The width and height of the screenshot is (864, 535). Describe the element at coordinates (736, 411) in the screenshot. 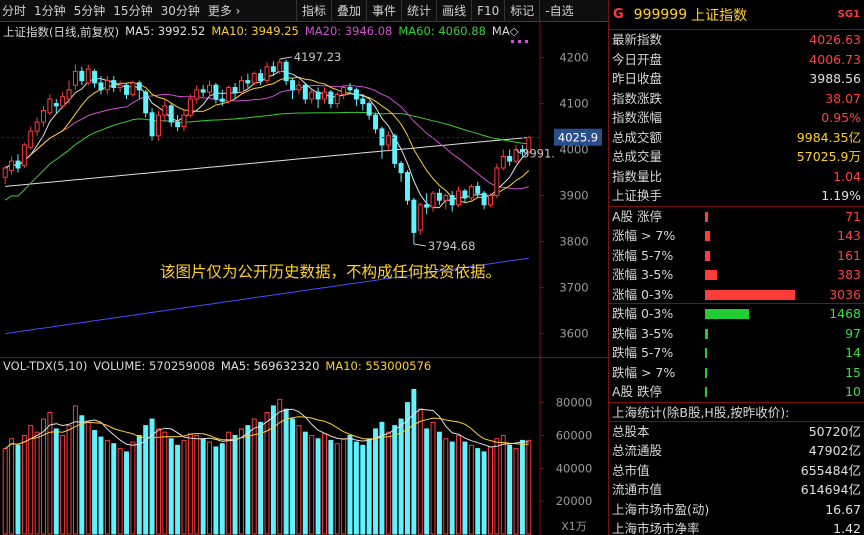

I see `stats-title: 上海统计(除B股,H股,按昨收价):` at that location.